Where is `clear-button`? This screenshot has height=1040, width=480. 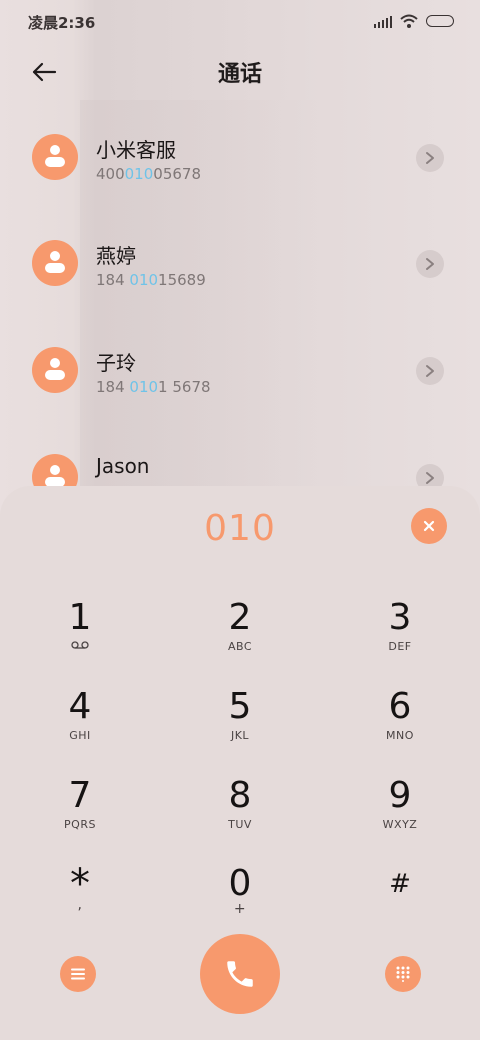 clear-button is located at coordinates (429, 526).